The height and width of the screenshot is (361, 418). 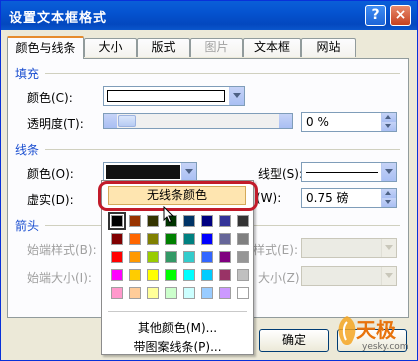 I want to click on dialog-title: 设置文本框格式, so click(x=58, y=18).